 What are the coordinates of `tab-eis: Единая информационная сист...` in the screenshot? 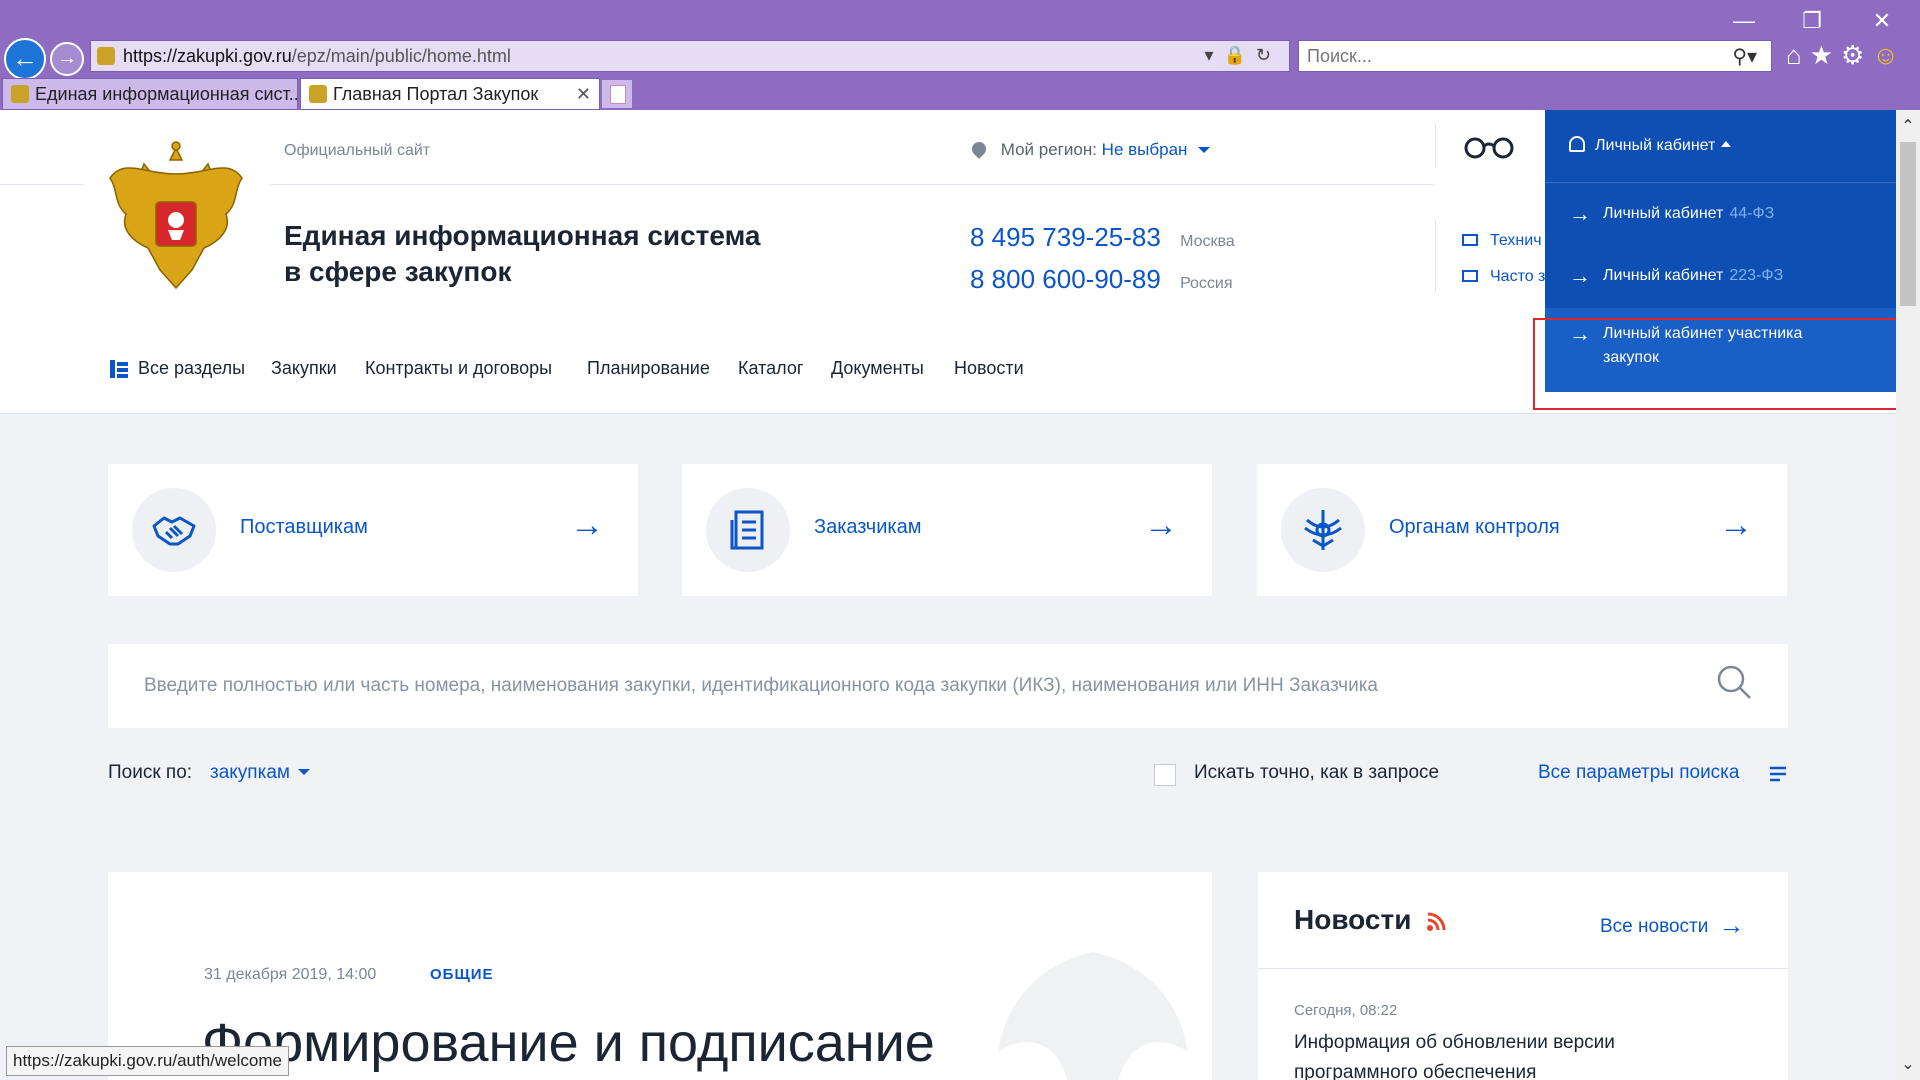 It's located at (150, 94).